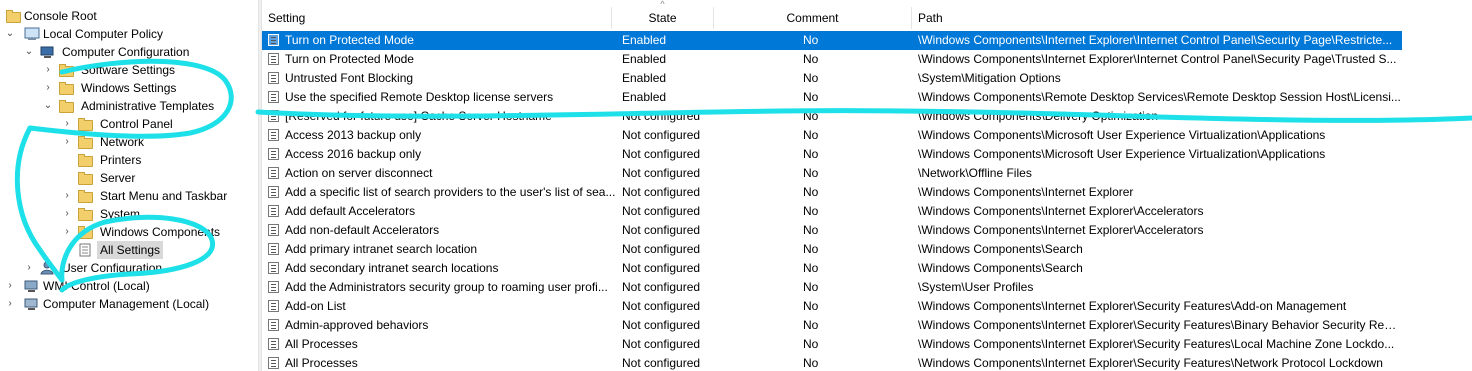 The height and width of the screenshot is (371, 1472). I want to click on user-icon, so click(48, 268).